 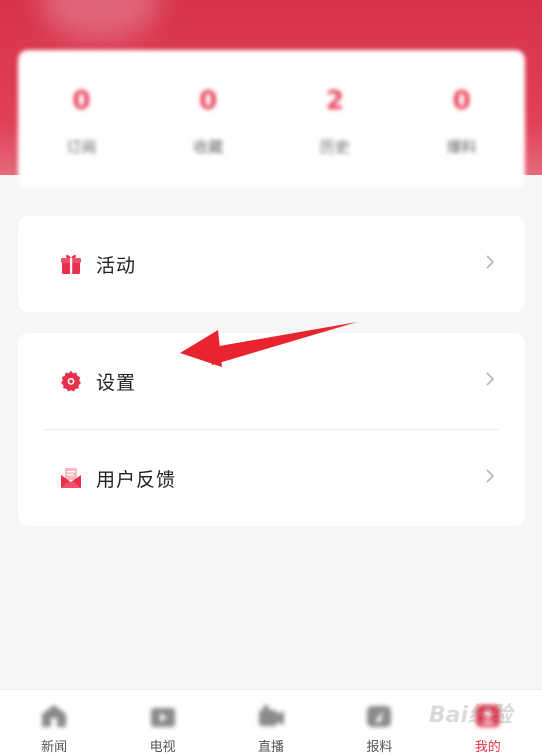 I want to click on avatar-blur, so click(x=100, y=20).